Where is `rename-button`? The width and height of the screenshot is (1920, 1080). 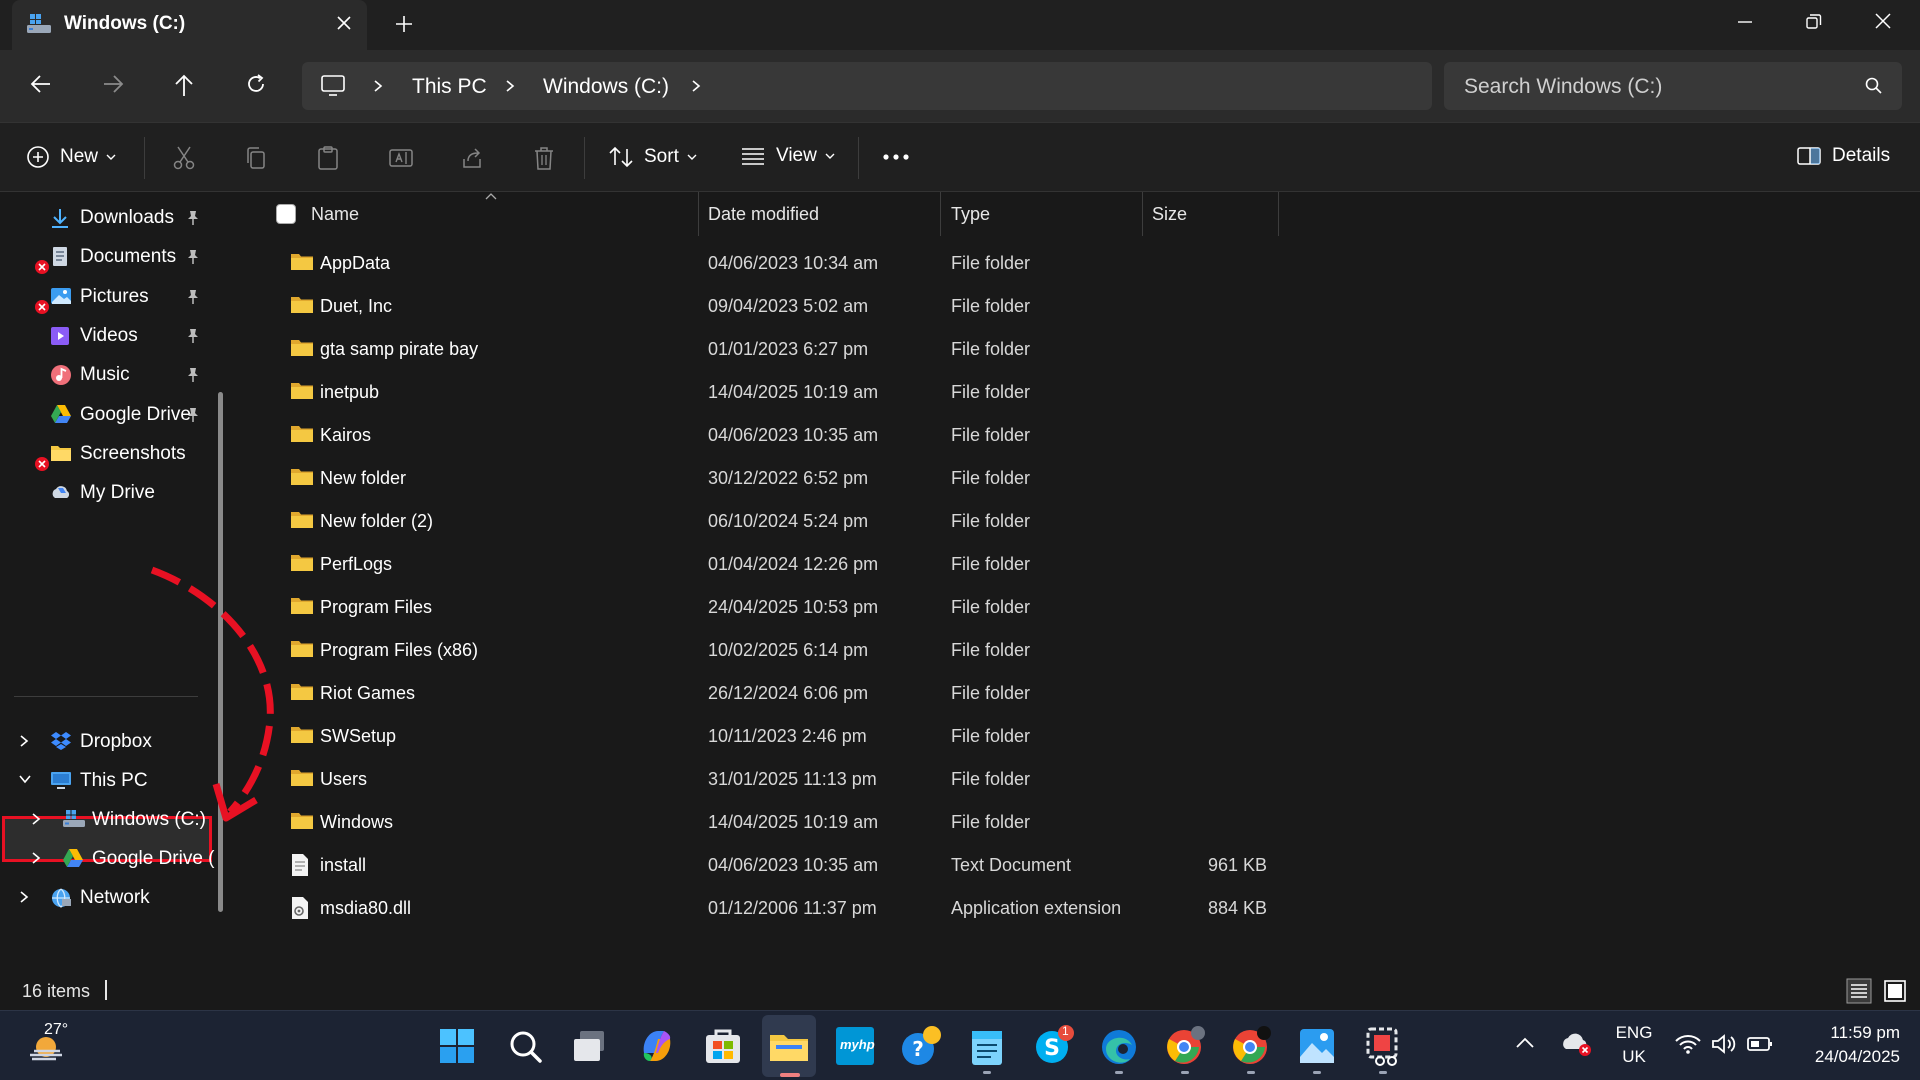 rename-button is located at coordinates (401, 158).